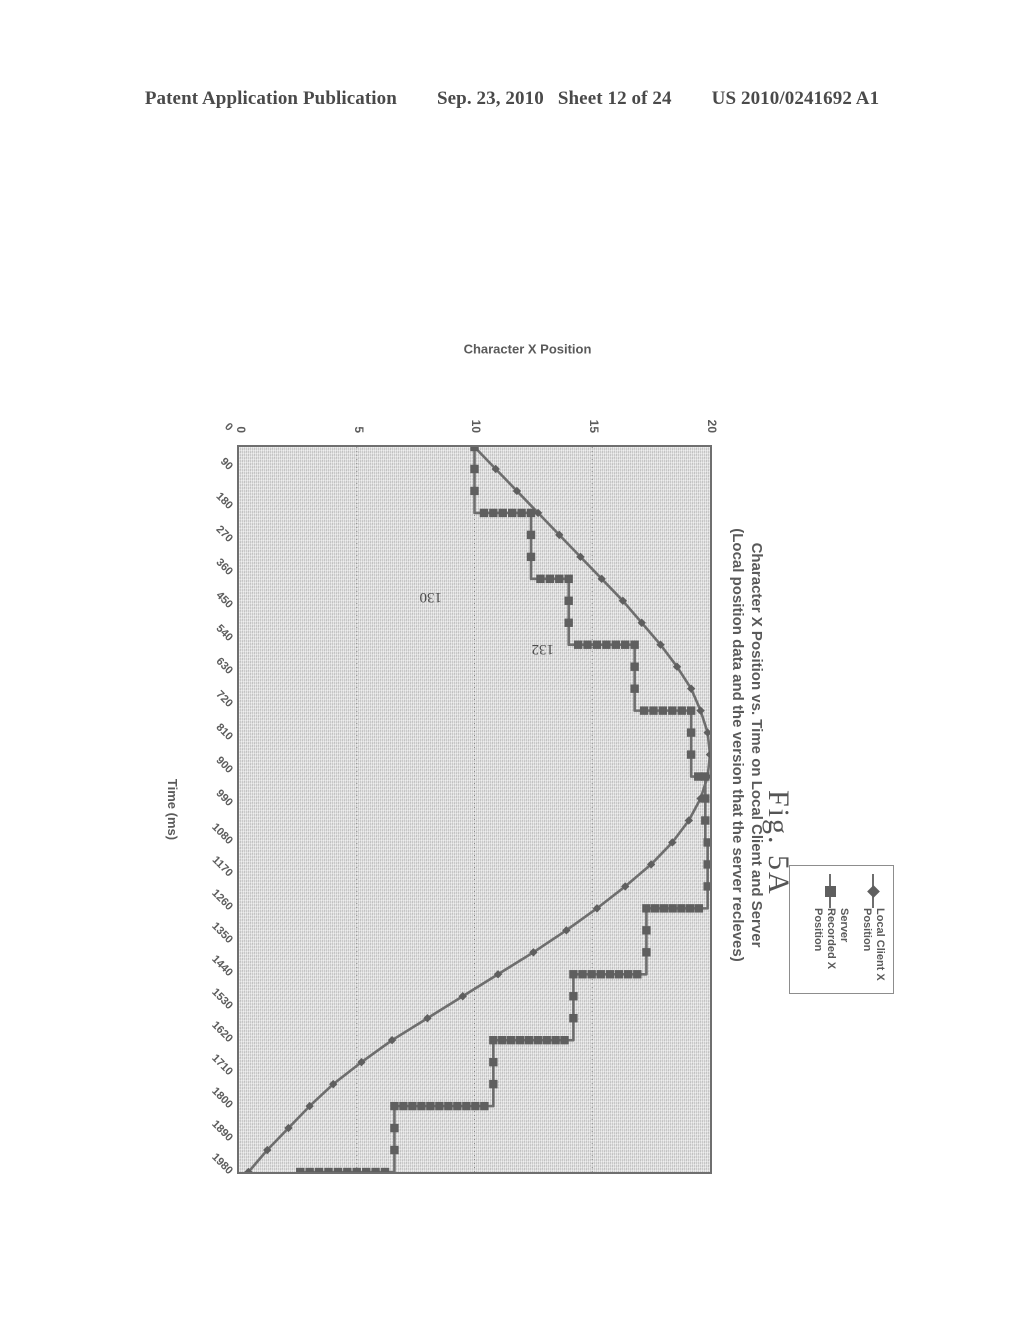  I want to click on x-tick-1980: 1980, so click(222, 1164).